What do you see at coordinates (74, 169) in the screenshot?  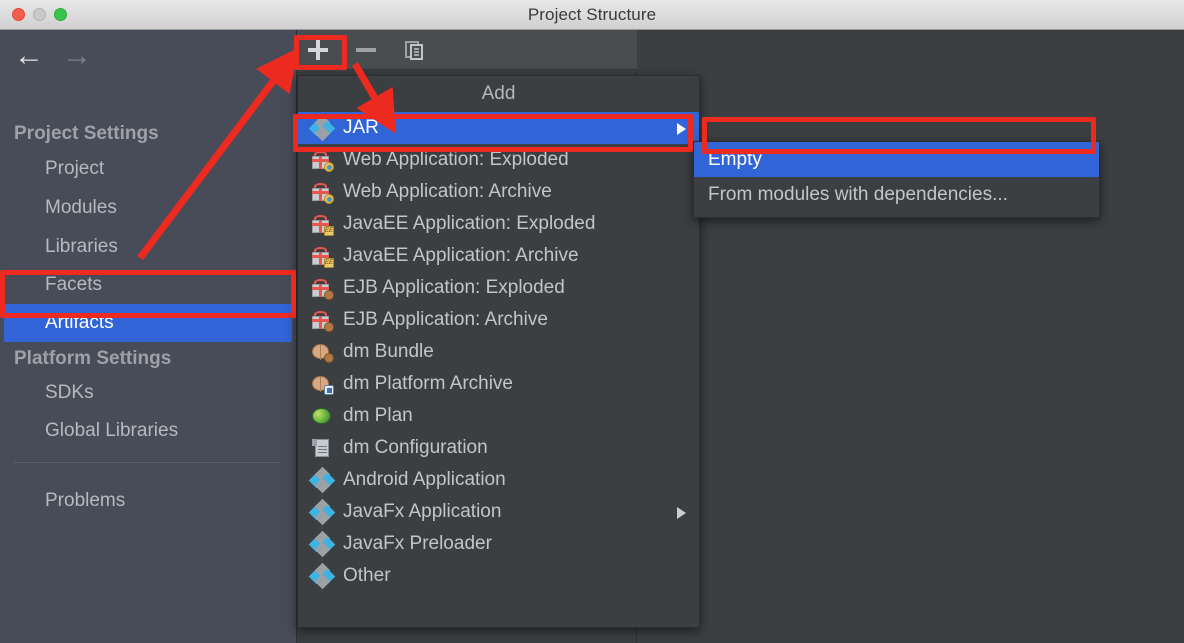 I see `sidebar-item-project: Project` at bounding box center [74, 169].